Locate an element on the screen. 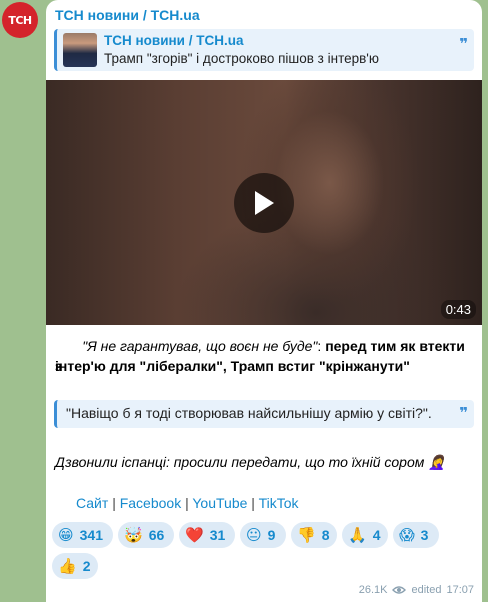  reply-thumbnail is located at coordinates (80, 50).